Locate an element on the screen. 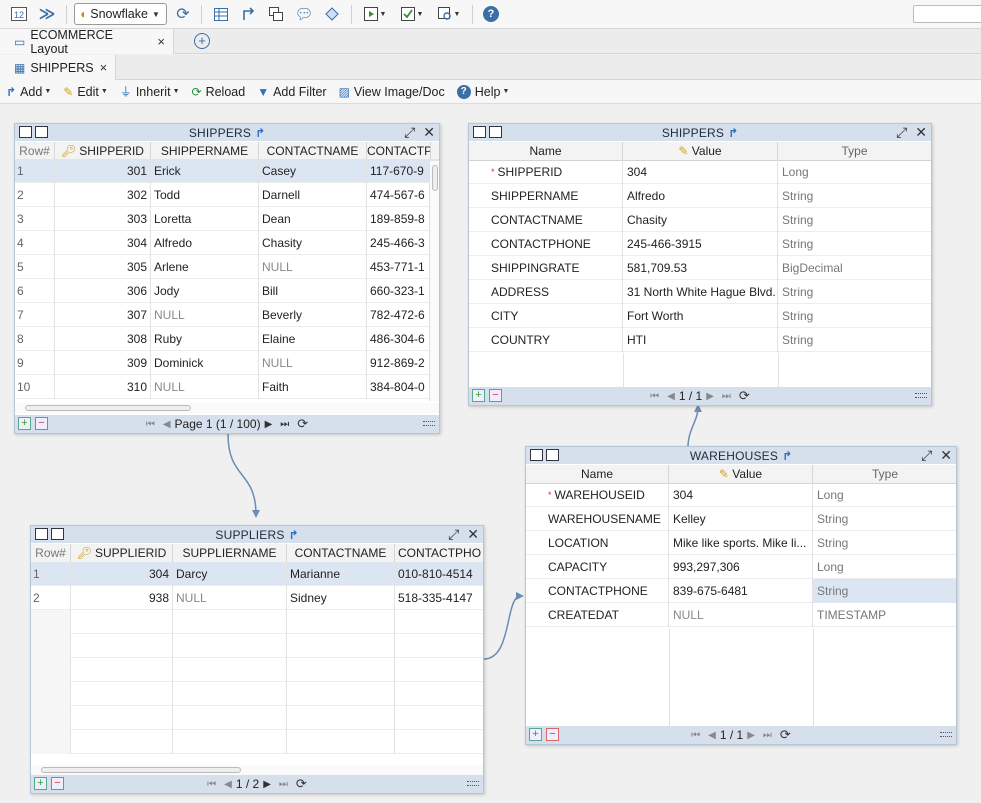 The height and width of the screenshot is (803, 981). record-field-row: CONTACTNAME Chasity String is located at coordinates (700, 220).